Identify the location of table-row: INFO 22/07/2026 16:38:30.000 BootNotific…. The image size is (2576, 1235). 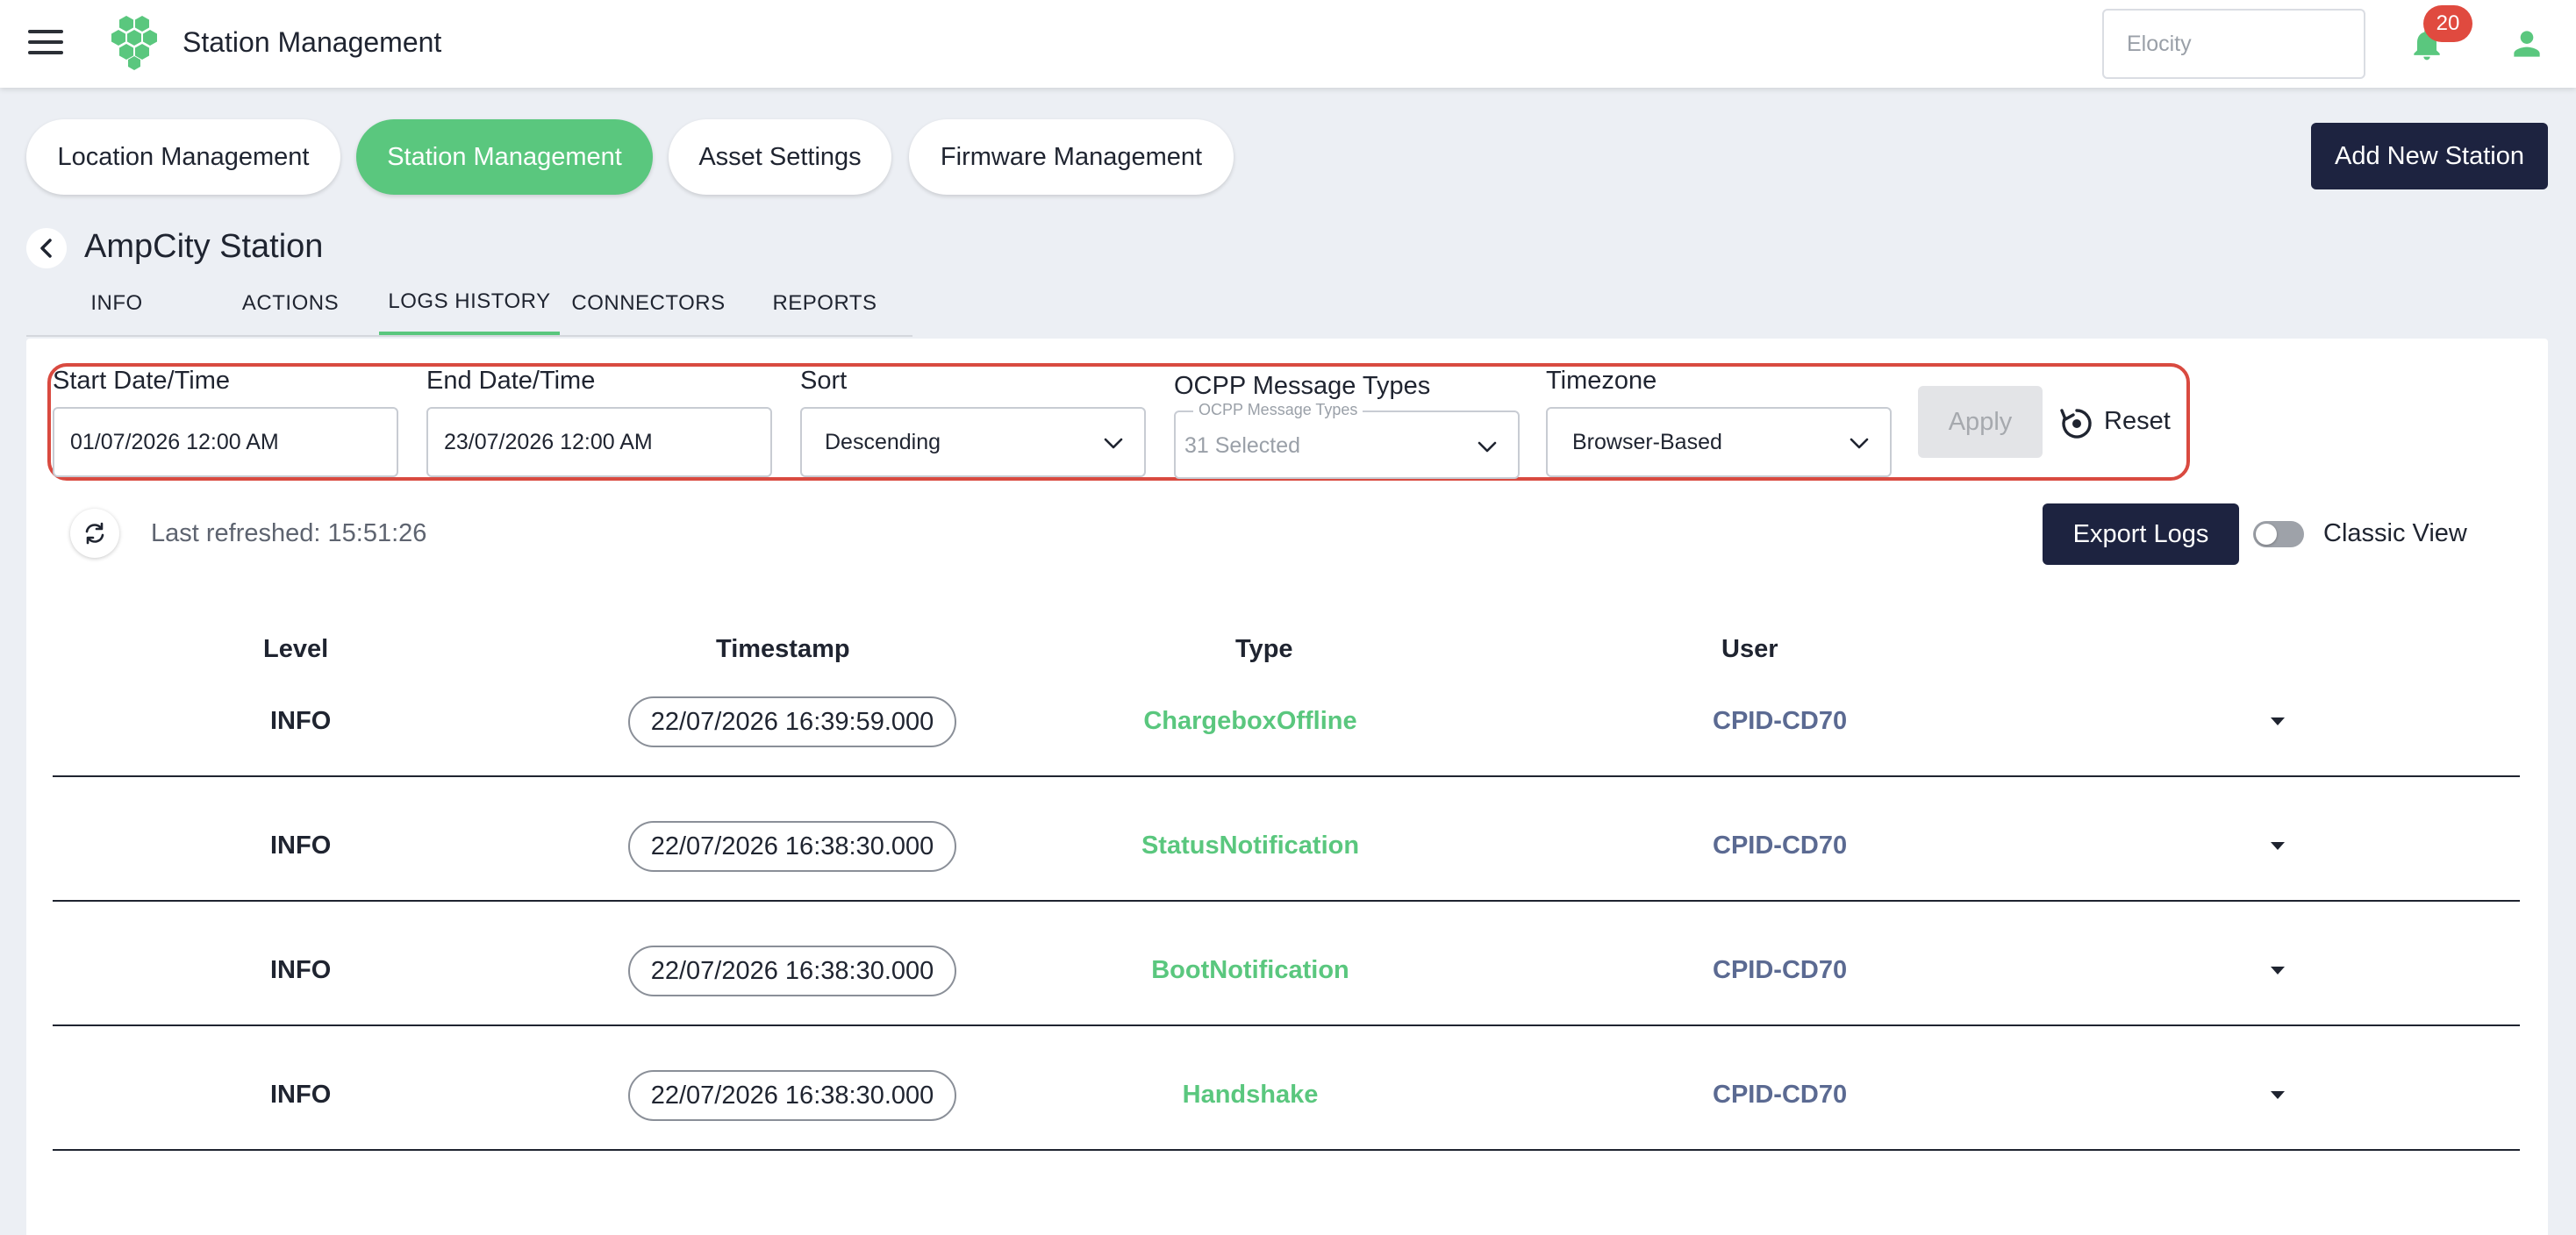
(1286, 964).